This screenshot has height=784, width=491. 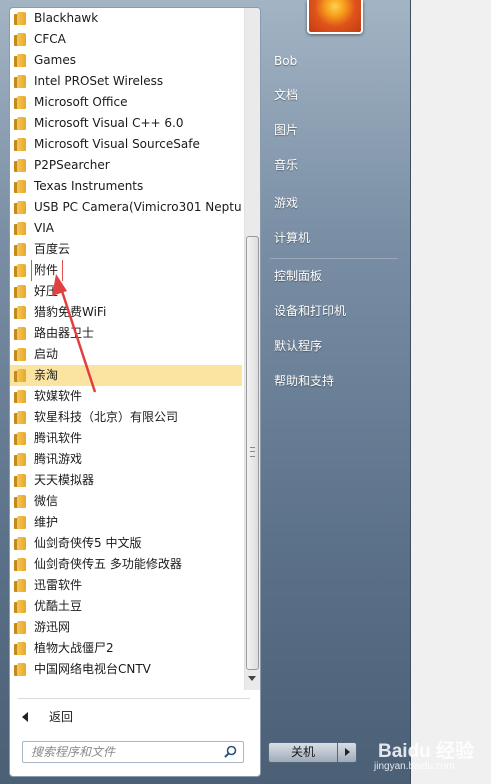 I want to click on program-folder-label: 迅雷软件, so click(x=58, y=585).